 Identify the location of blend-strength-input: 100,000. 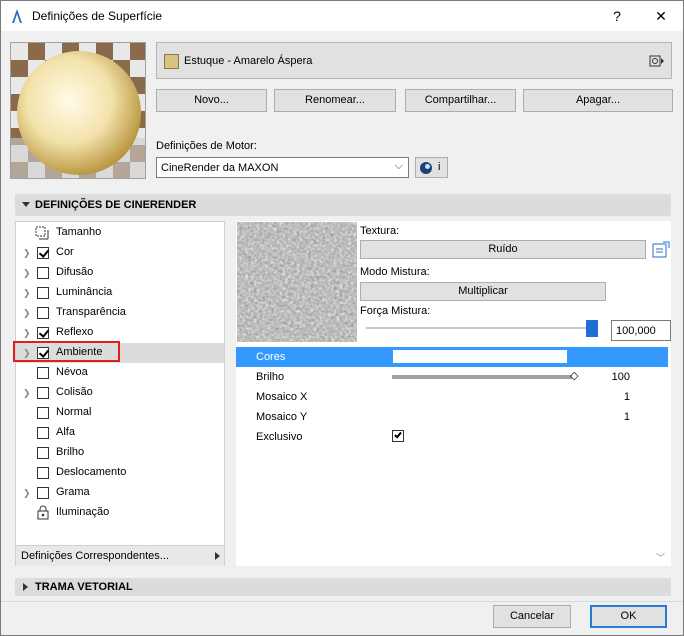
(641, 330).